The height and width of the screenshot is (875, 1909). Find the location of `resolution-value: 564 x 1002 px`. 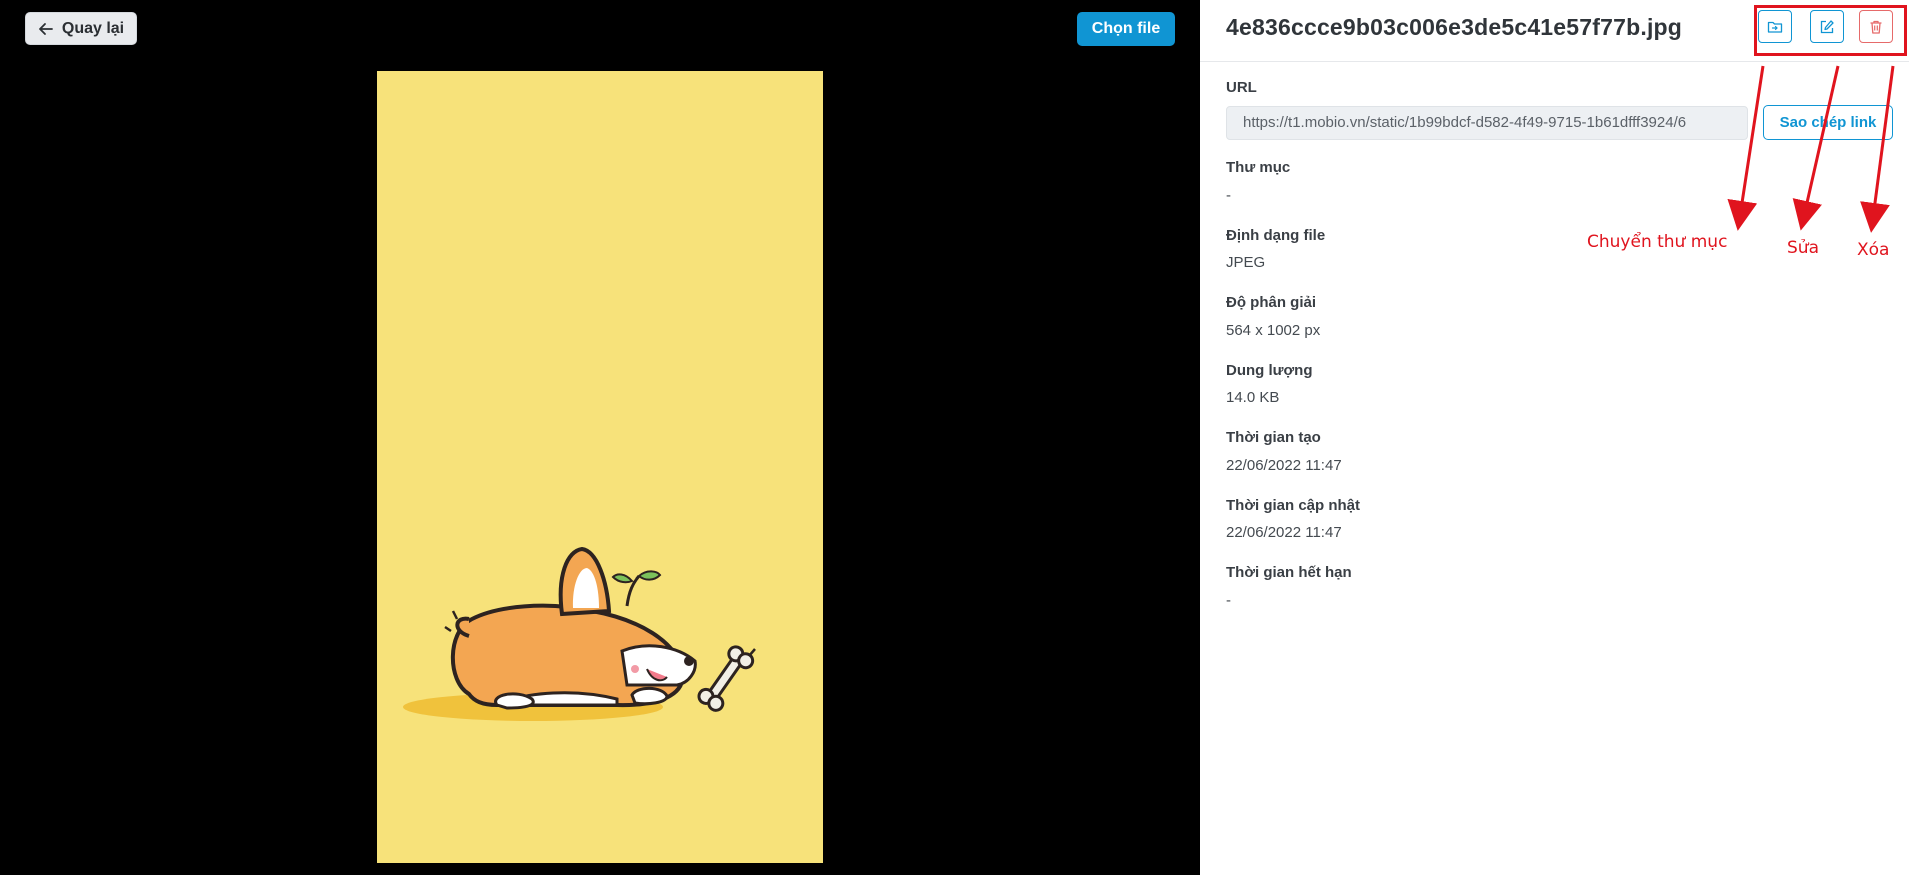

resolution-value: 564 x 1002 px is located at coordinates (1273, 330).